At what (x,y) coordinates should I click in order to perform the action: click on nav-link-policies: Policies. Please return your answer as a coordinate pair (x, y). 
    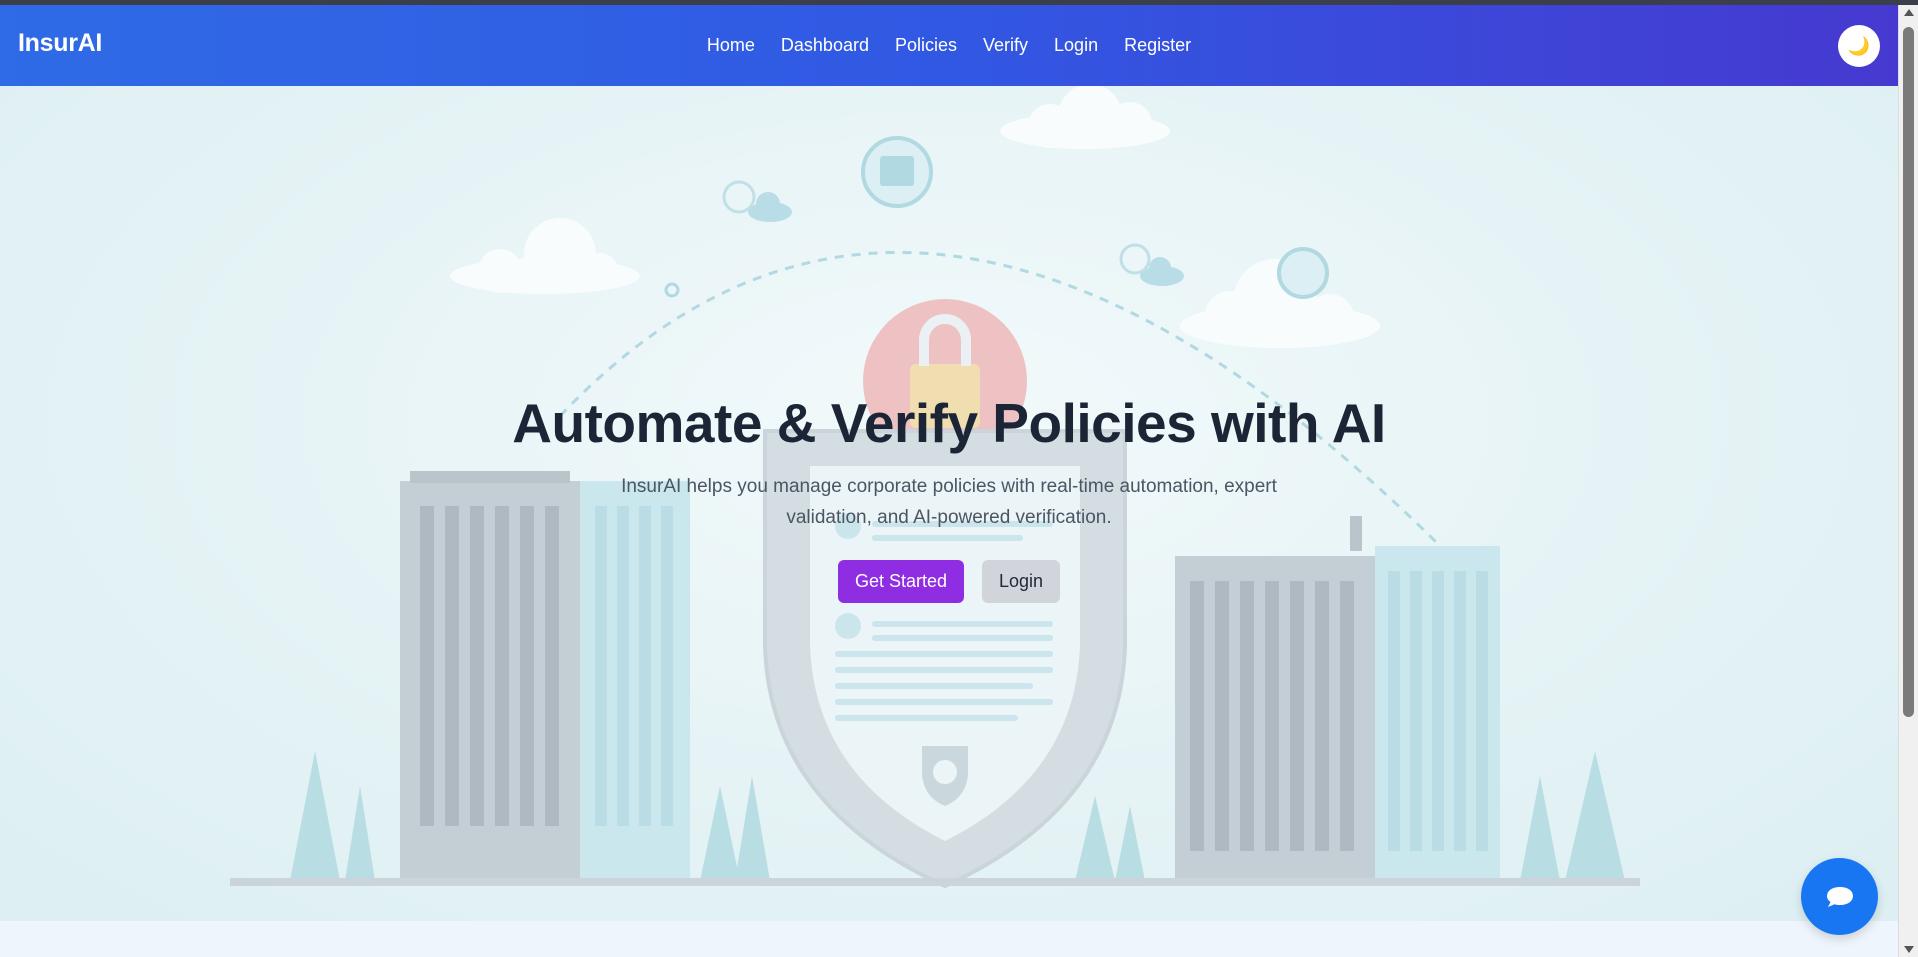
    Looking at the image, I should click on (926, 45).